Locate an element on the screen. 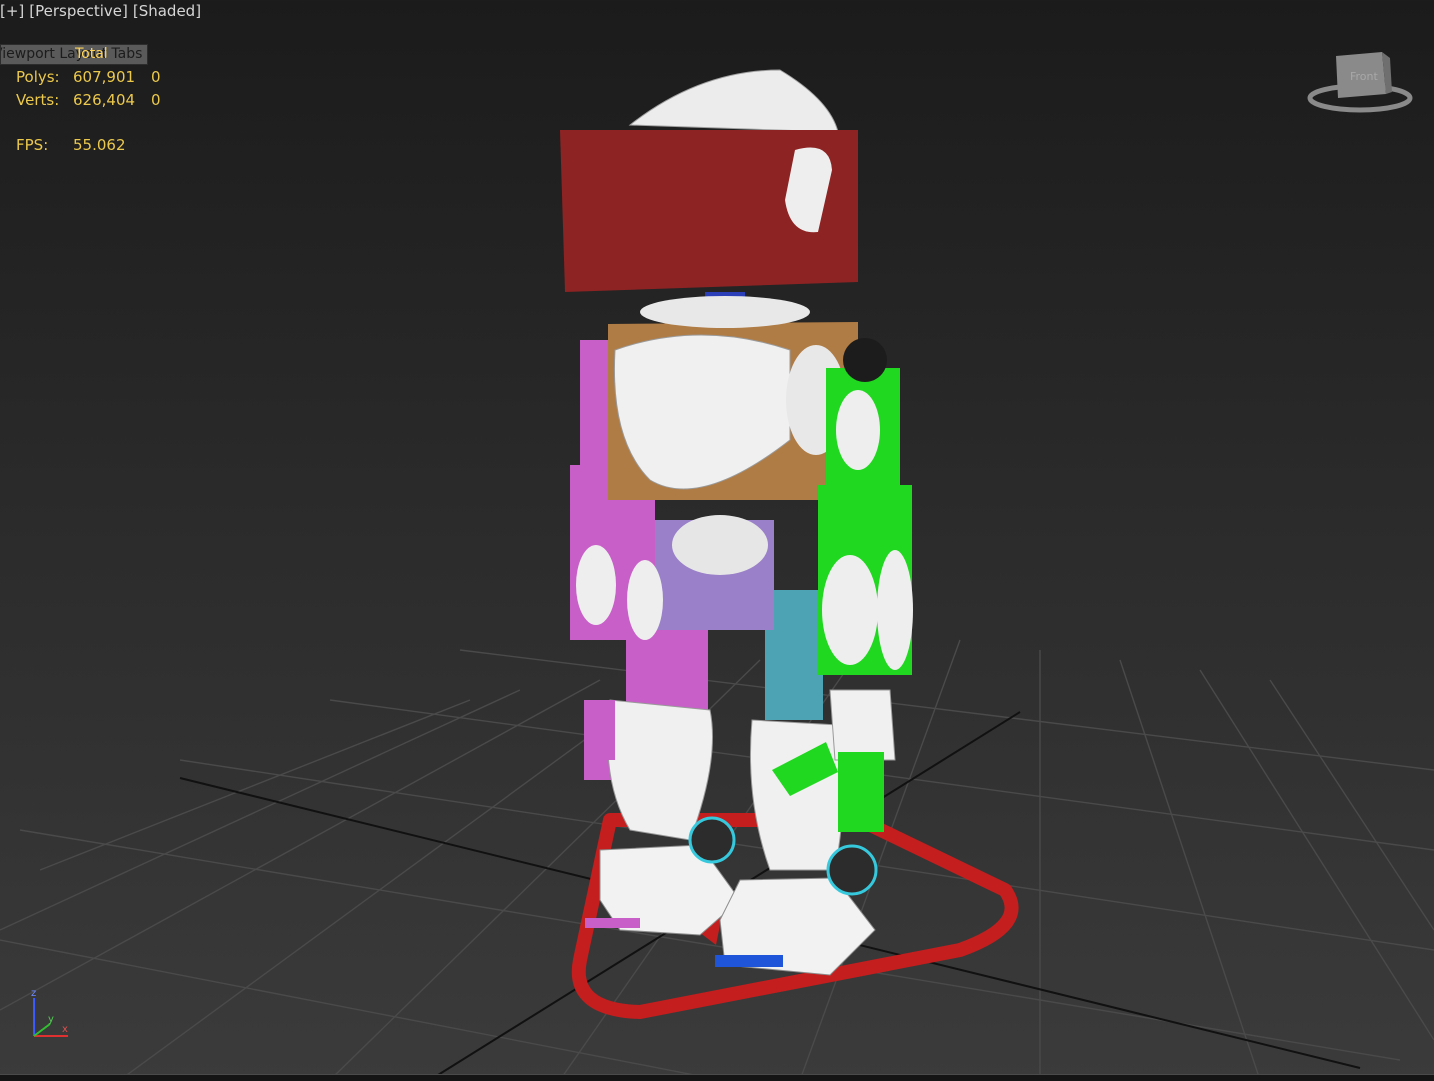  viewport-general-menu: [+] is located at coordinates (12, 11).